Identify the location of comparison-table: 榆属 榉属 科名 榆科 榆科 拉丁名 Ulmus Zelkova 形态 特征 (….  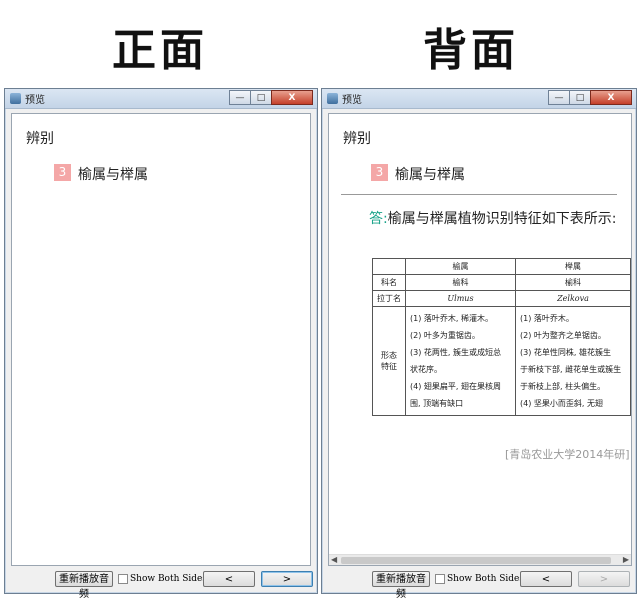
(501, 337).